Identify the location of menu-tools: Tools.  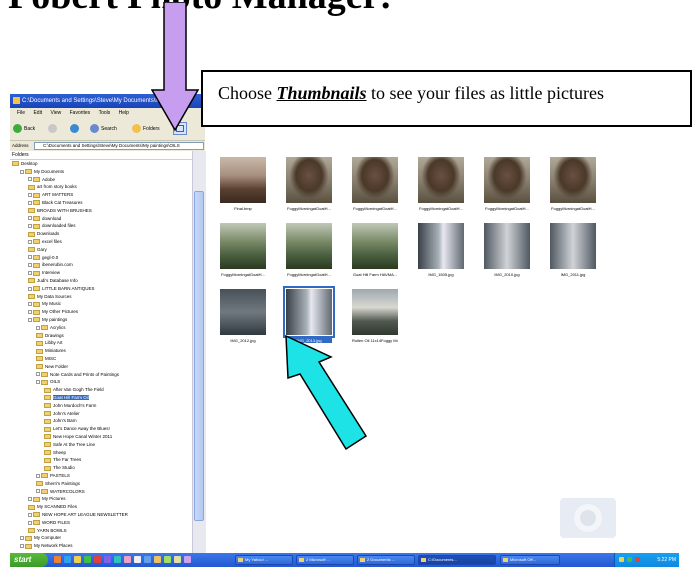
(105, 113).